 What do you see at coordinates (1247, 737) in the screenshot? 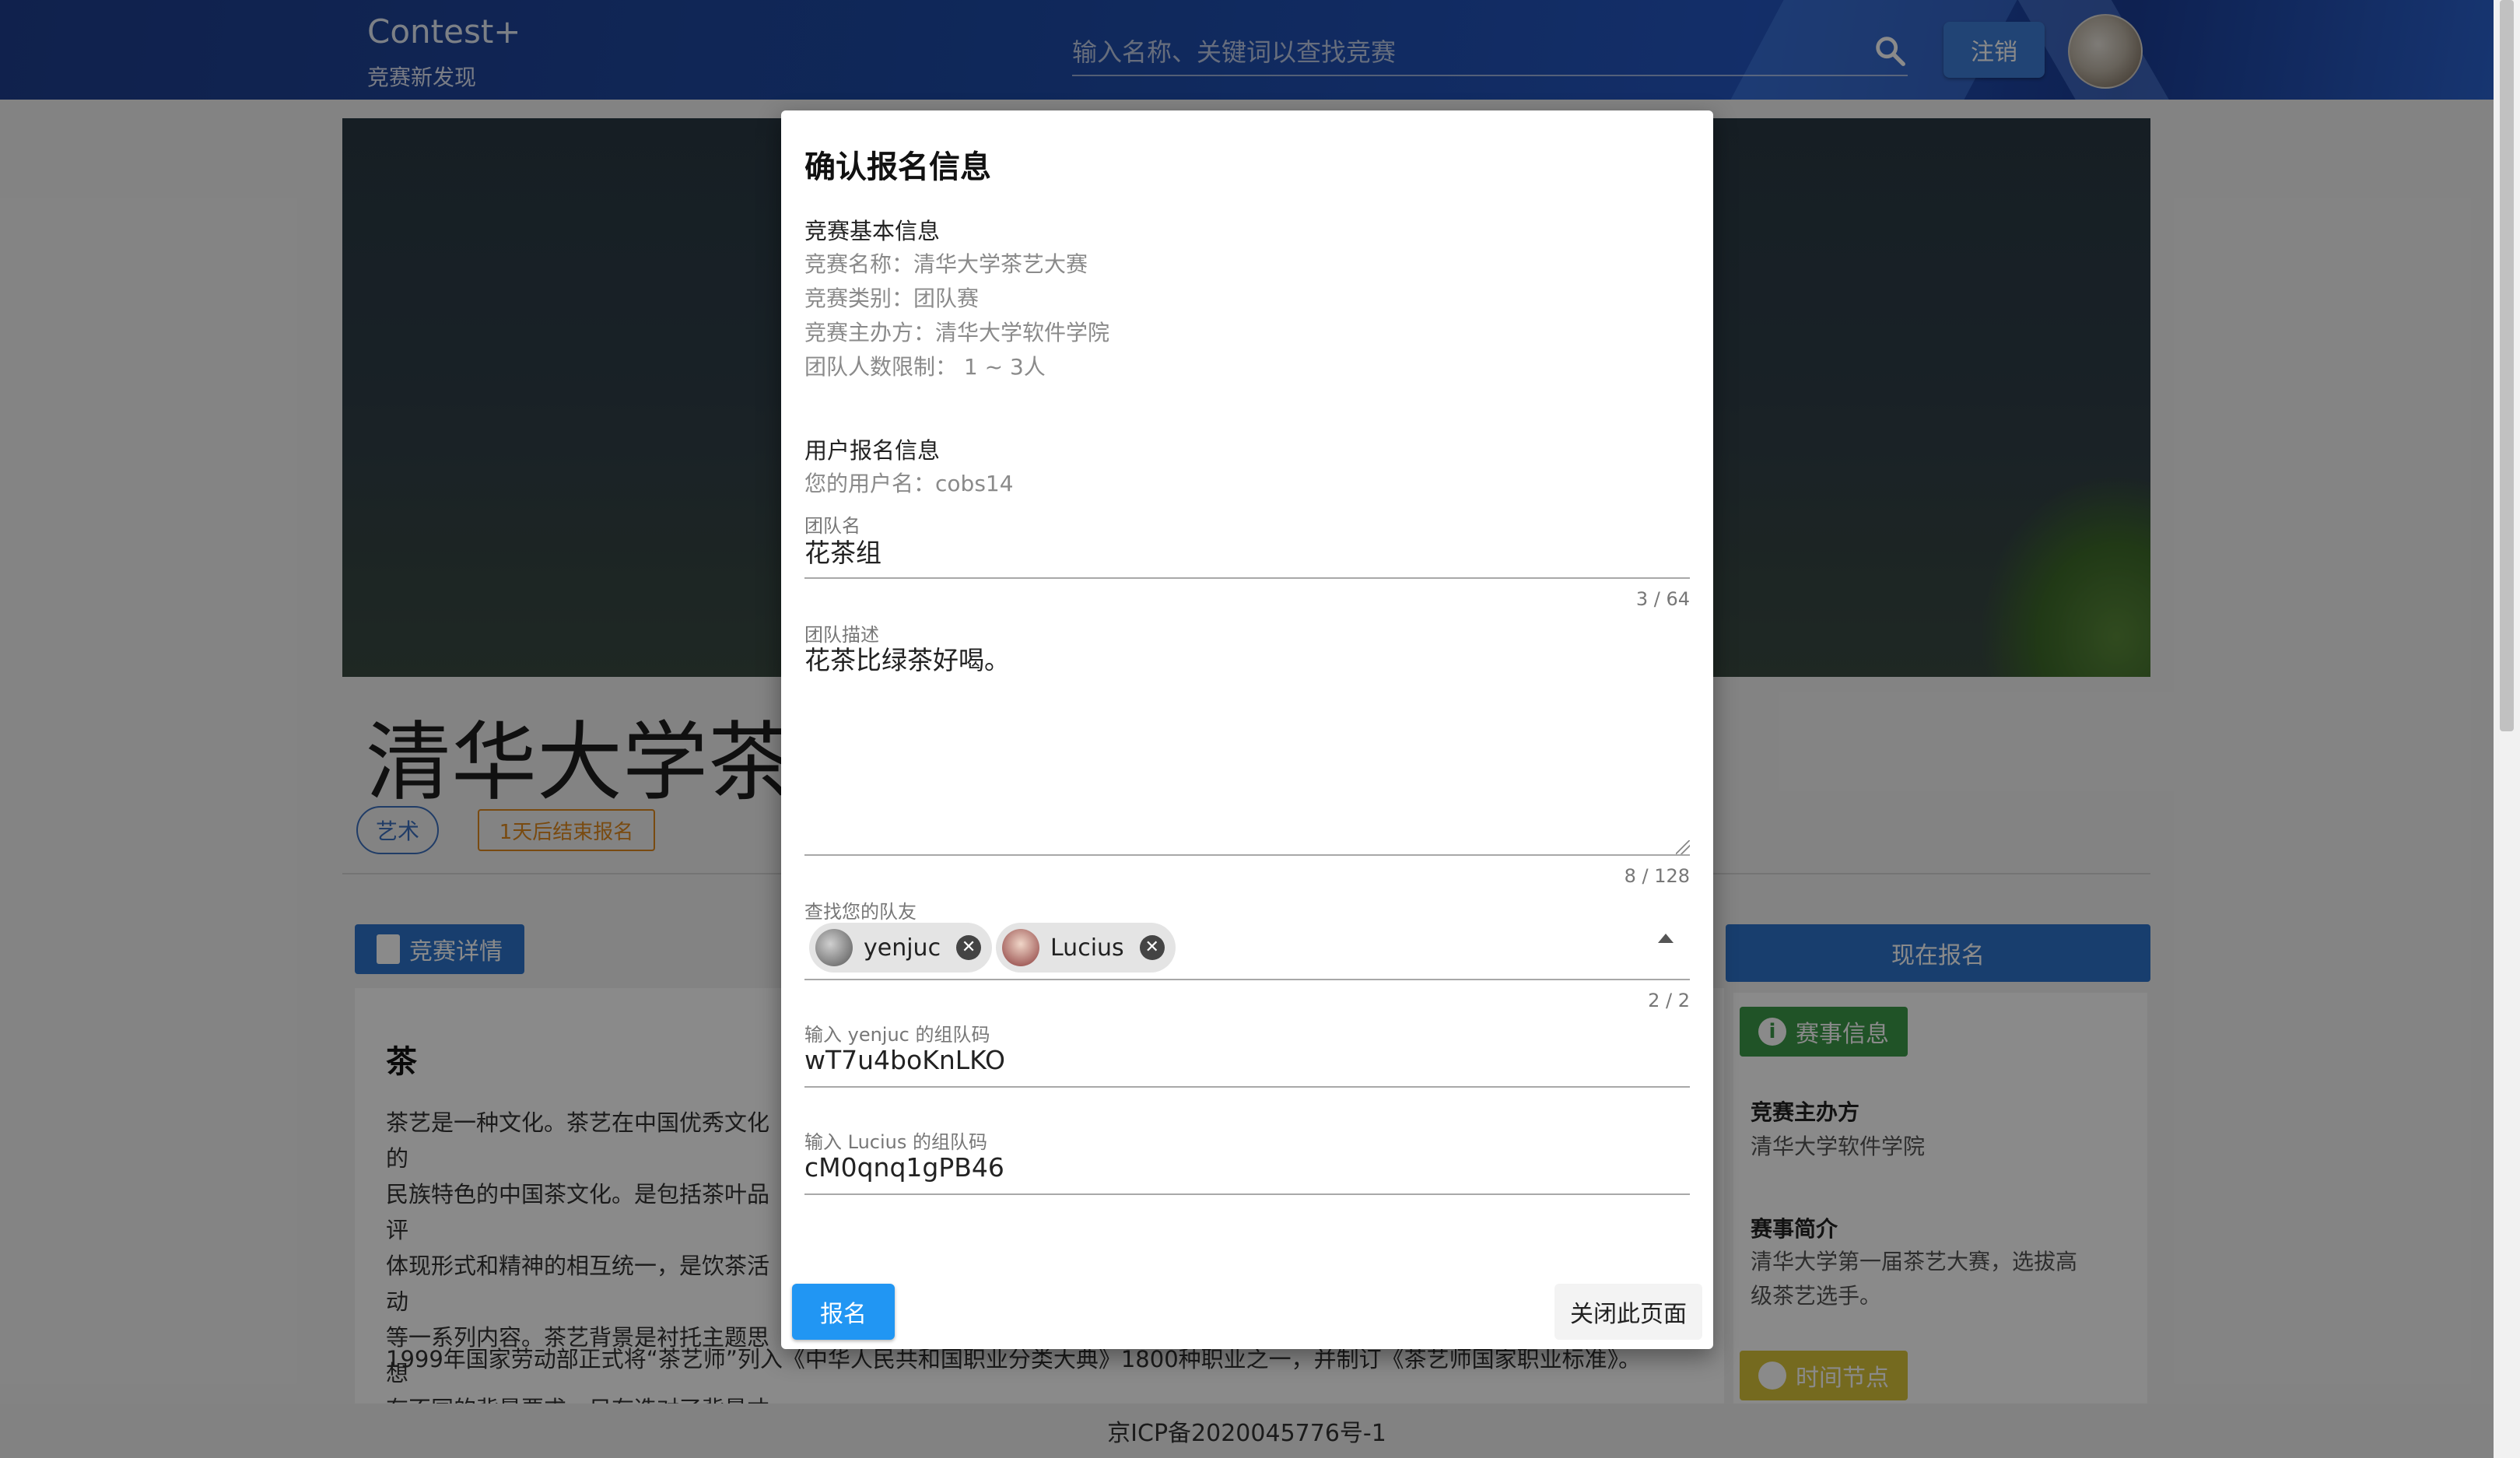
I see `team-desc-textarea: 花茶比绿茶好喝。` at bounding box center [1247, 737].